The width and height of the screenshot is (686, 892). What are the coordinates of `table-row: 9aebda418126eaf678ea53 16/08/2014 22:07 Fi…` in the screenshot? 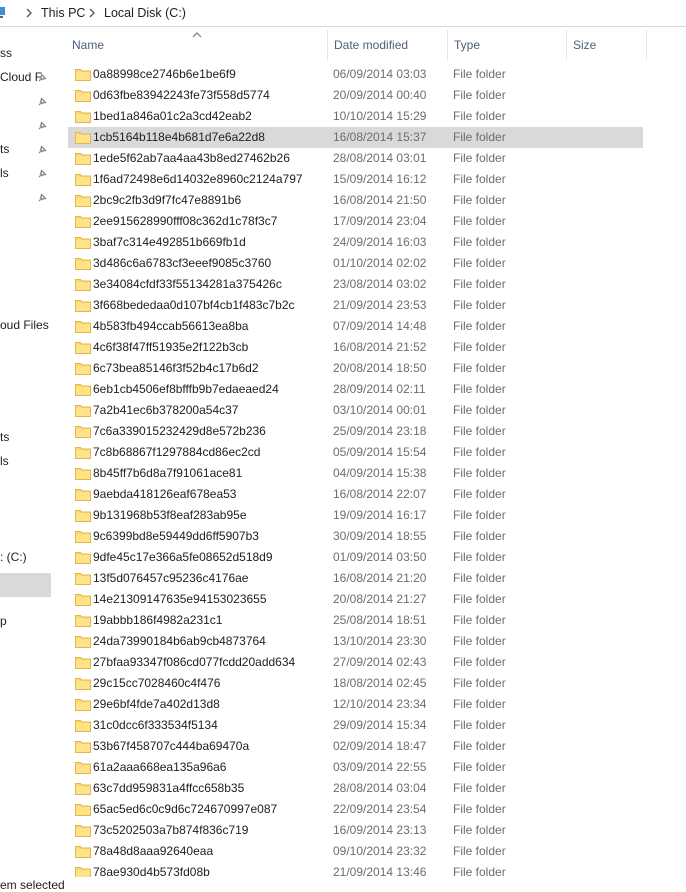 It's located at (355, 494).